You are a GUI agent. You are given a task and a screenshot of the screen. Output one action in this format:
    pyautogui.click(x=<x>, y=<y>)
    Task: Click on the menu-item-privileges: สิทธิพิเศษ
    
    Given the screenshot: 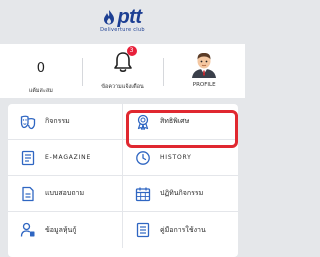 What is the action you would take?
    pyautogui.click(x=180, y=122)
    